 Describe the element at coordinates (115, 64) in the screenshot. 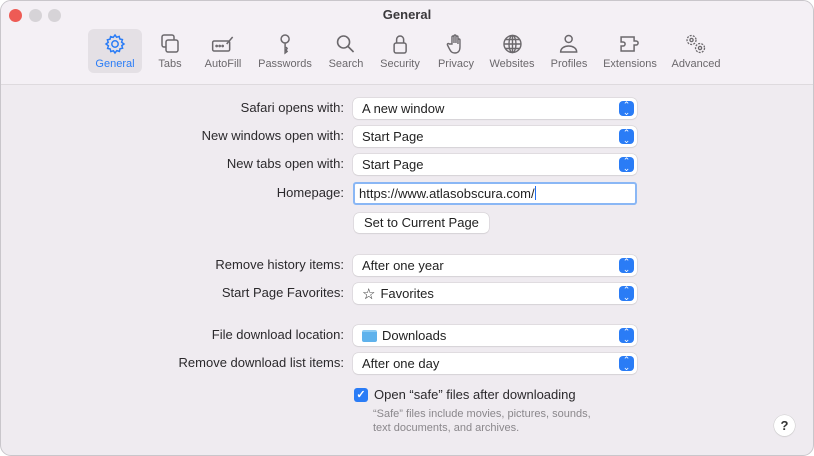

I see `tab-label: General` at that location.